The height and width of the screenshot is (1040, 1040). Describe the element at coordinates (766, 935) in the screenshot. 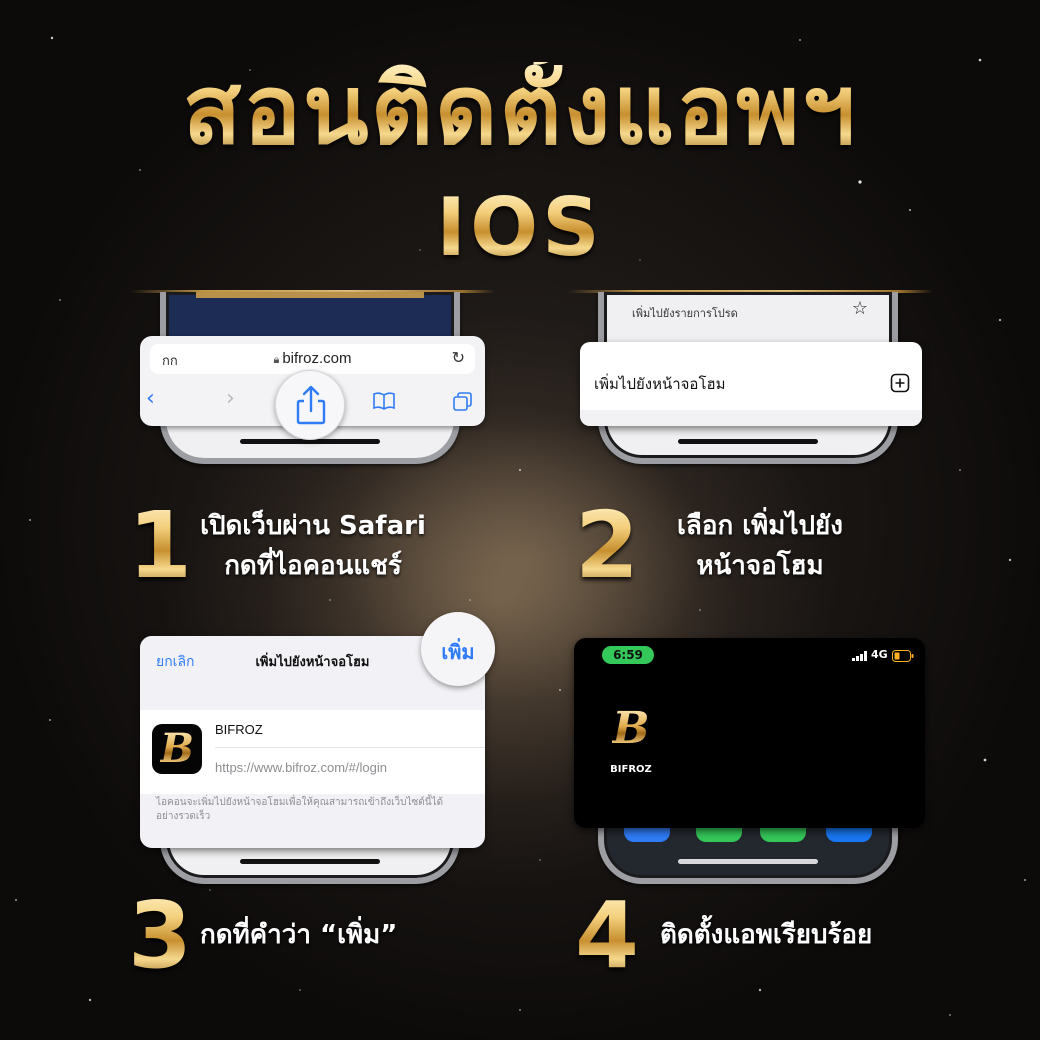

I see `step4-caption: ติดตั้งแอพเรียบร้อย` at that location.